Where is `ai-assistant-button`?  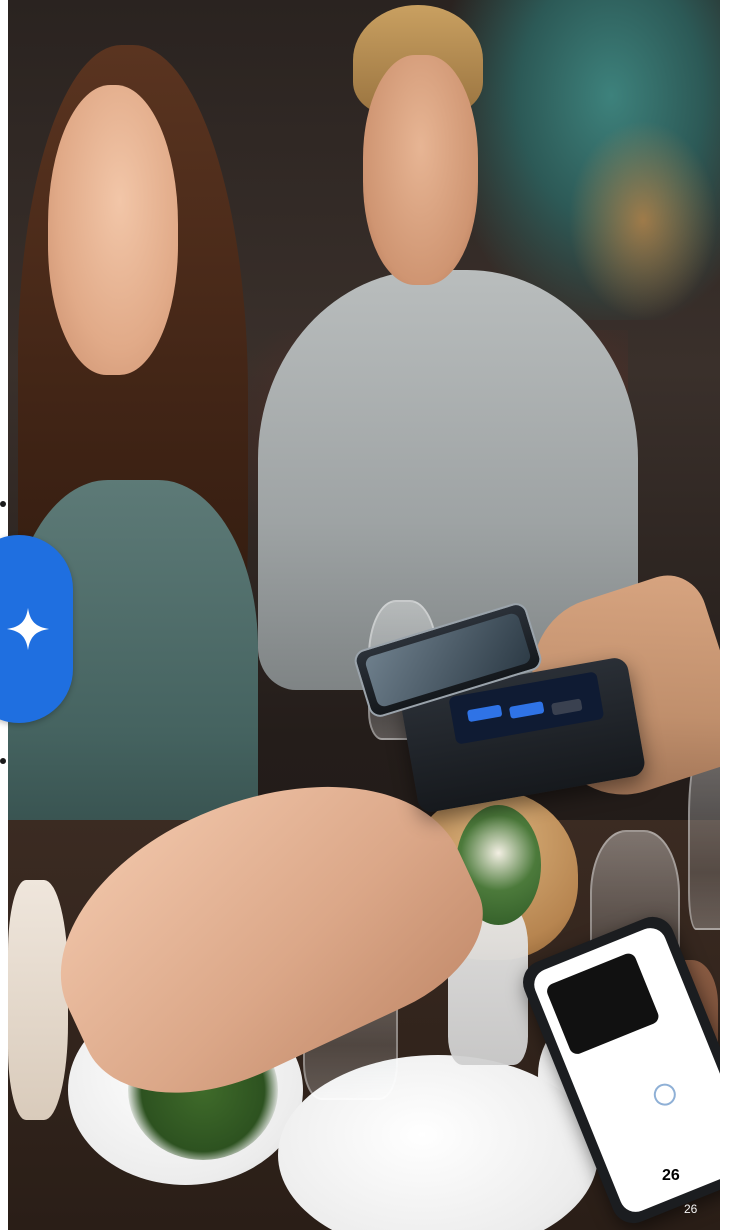
ai-assistant-button is located at coordinates (36, 629).